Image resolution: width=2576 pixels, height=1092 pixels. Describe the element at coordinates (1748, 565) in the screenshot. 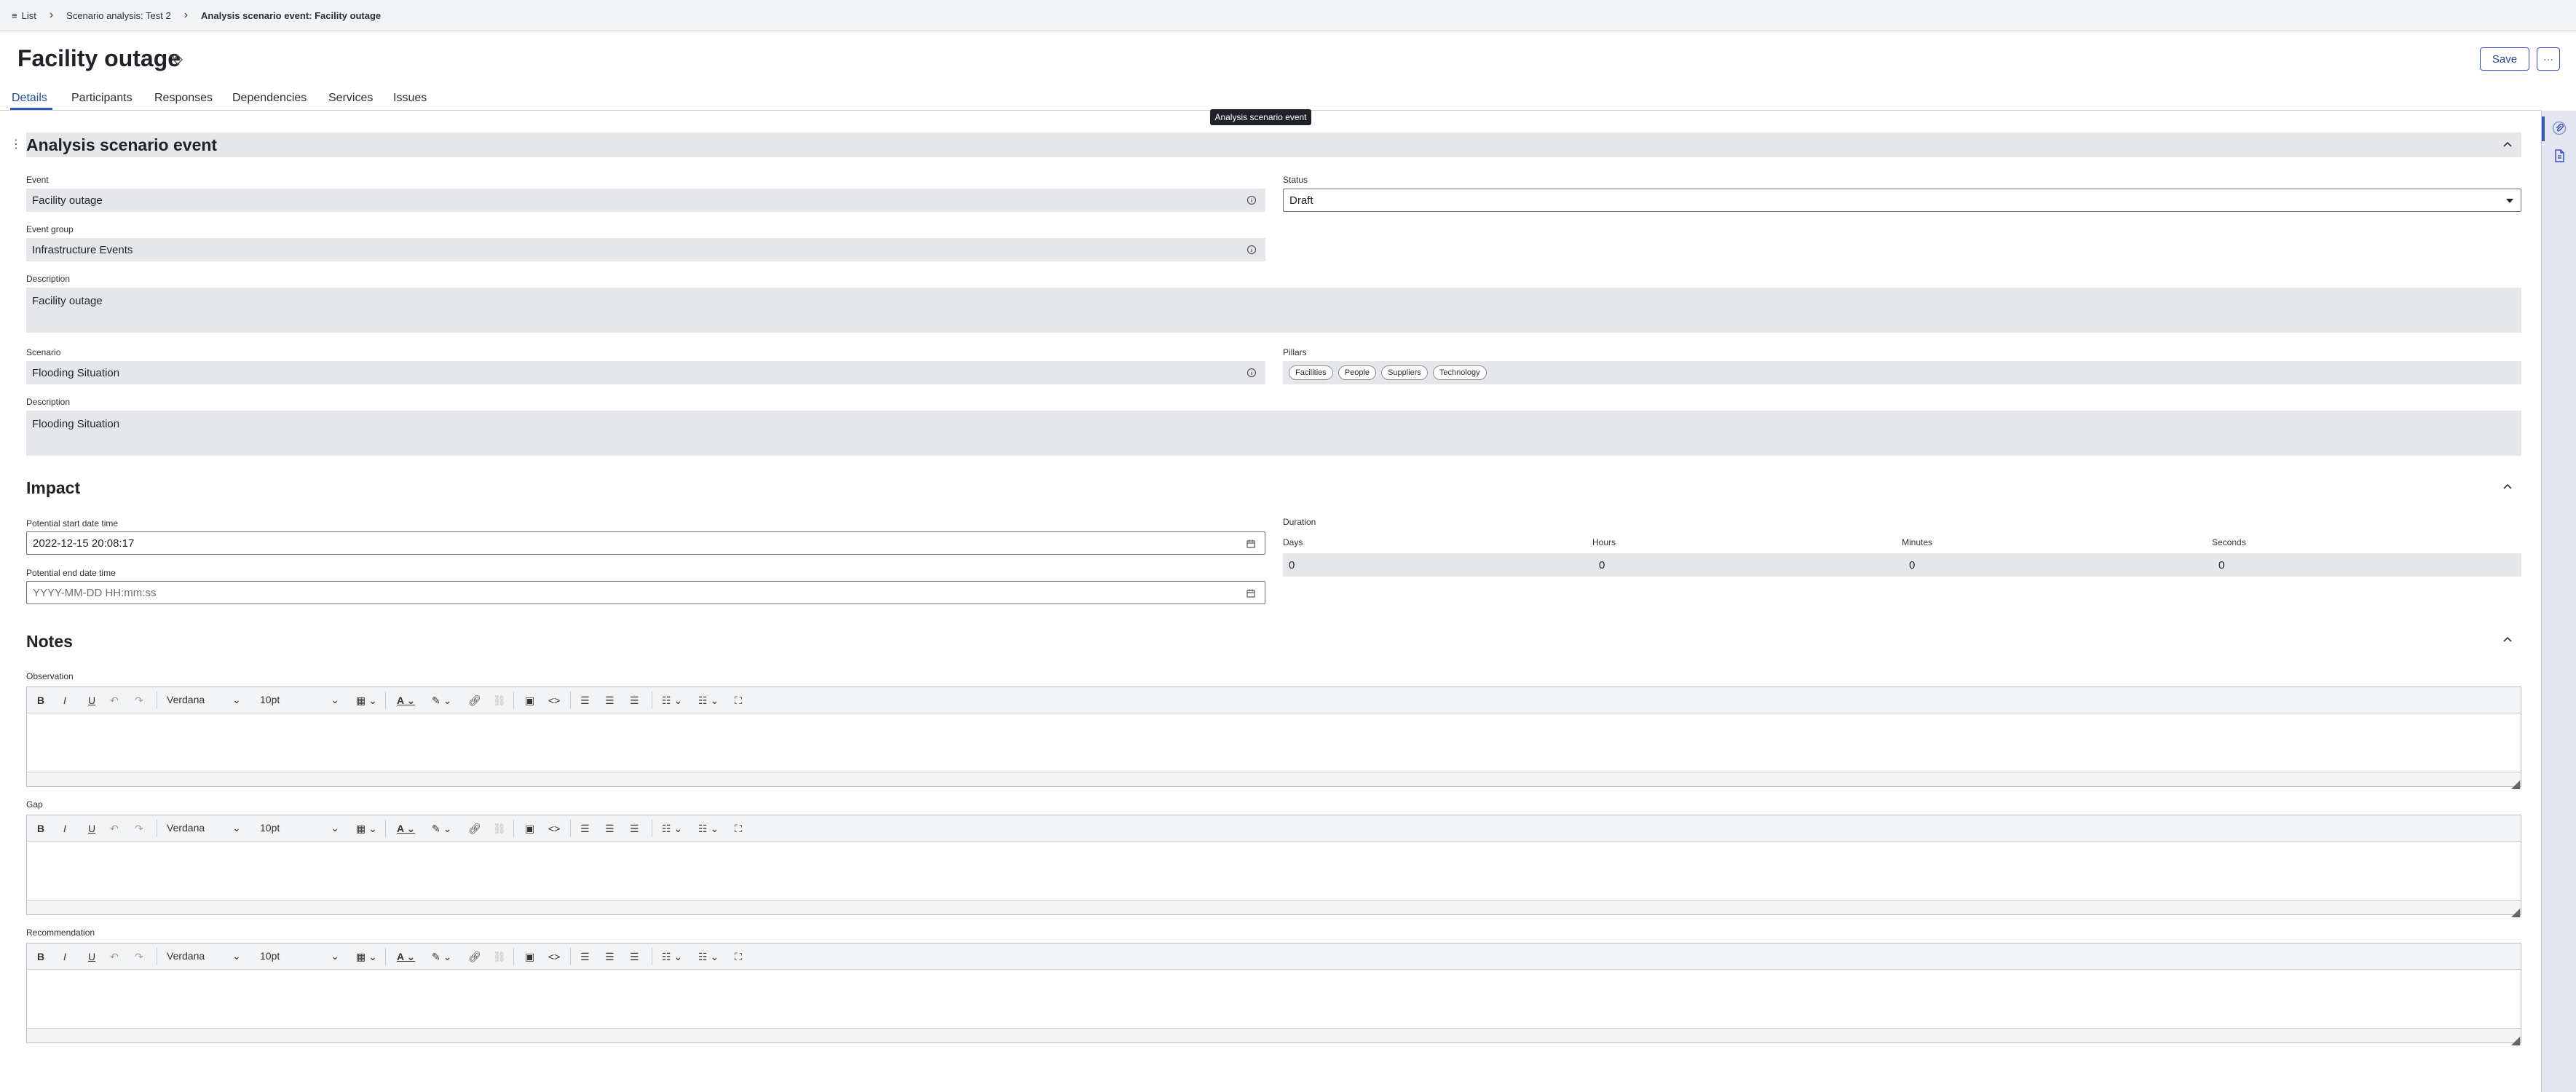

I see `hours-field: 0` at that location.